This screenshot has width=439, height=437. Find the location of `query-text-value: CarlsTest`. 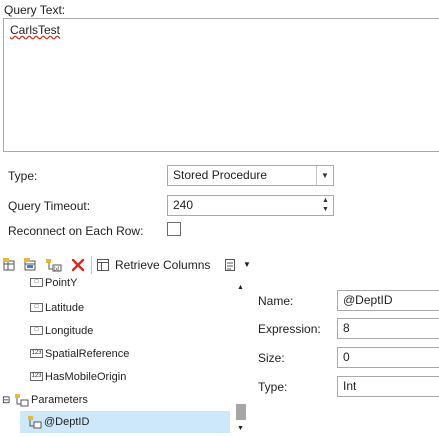

query-text-value: CarlsTest is located at coordinates (35, 30).